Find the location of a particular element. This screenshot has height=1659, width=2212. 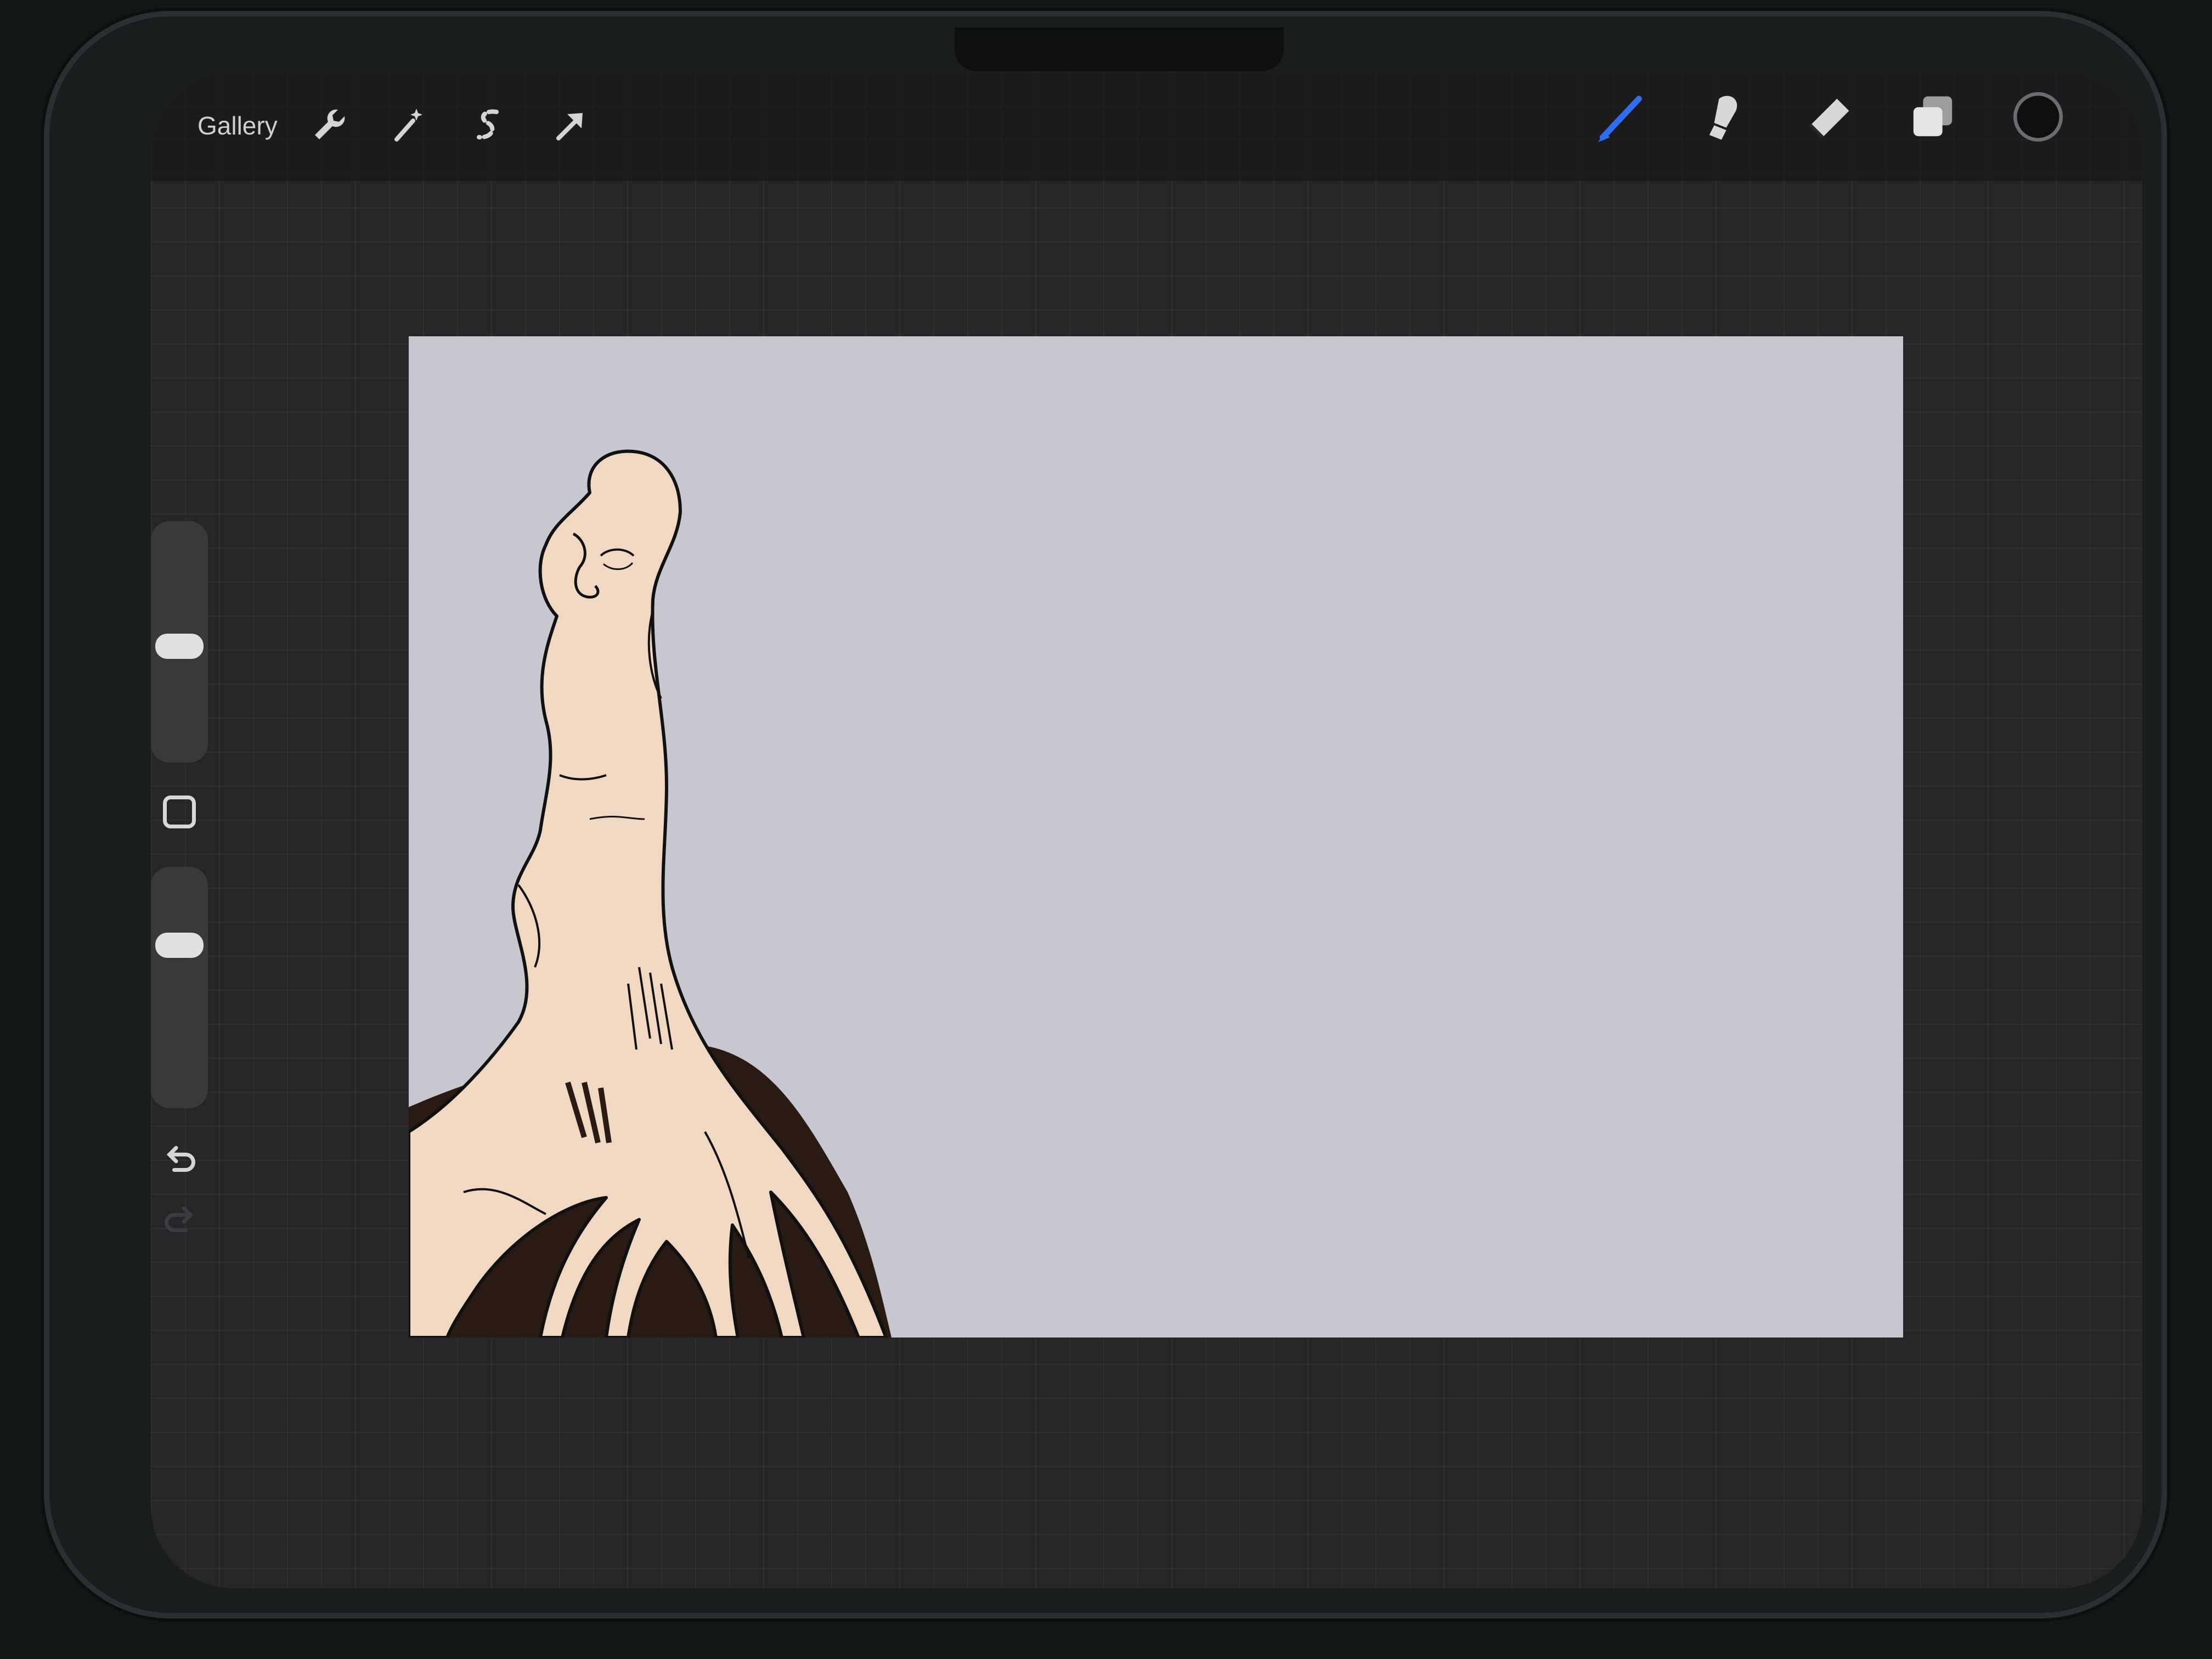

redo-icon is located at coordinates (180, 1221).